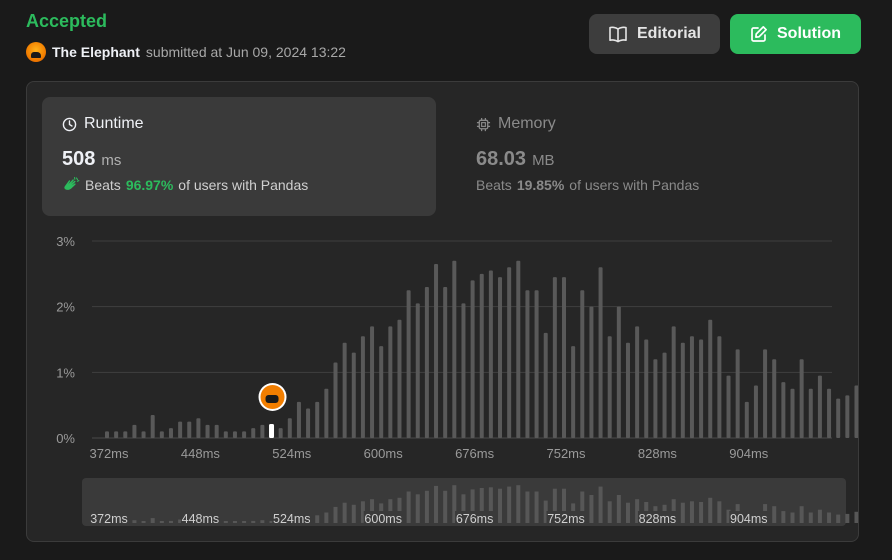  Describe the element at coordinates (36, 52) in the screenshot. I see `user-avatar` at that location.